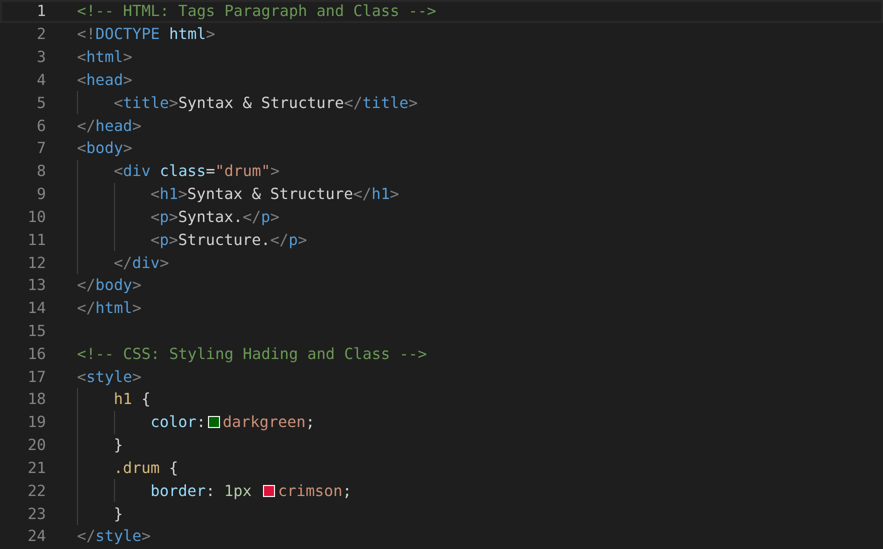 Image resolution: width=883 pixels, height=549 pixels. What do you see at coordinates (178, 422) in the screenshot?
I see `code-text: color:` at bounding box center [178, 422].